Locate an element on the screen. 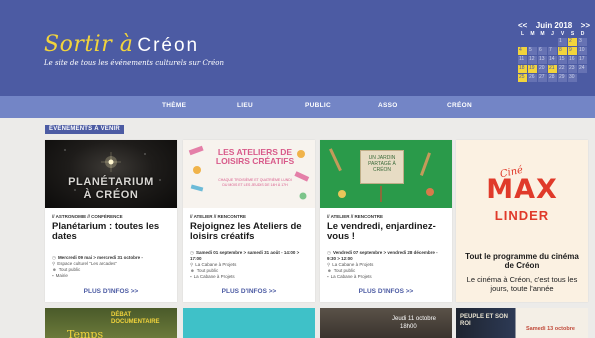  calendar-day: 27 is located at coordinates (542, 78).